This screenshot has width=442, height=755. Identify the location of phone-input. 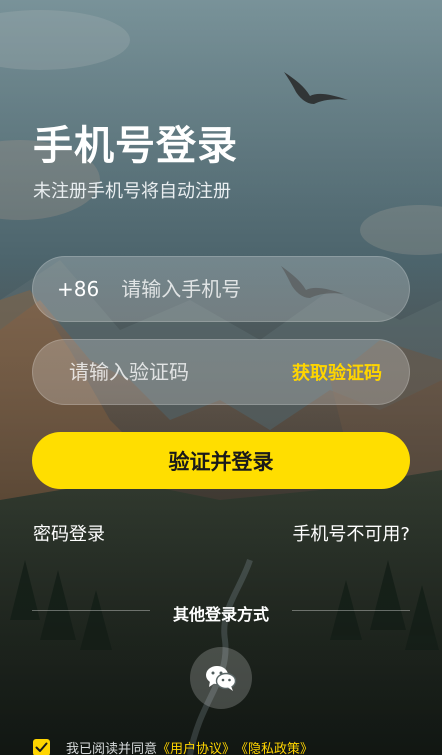
(264, 289).